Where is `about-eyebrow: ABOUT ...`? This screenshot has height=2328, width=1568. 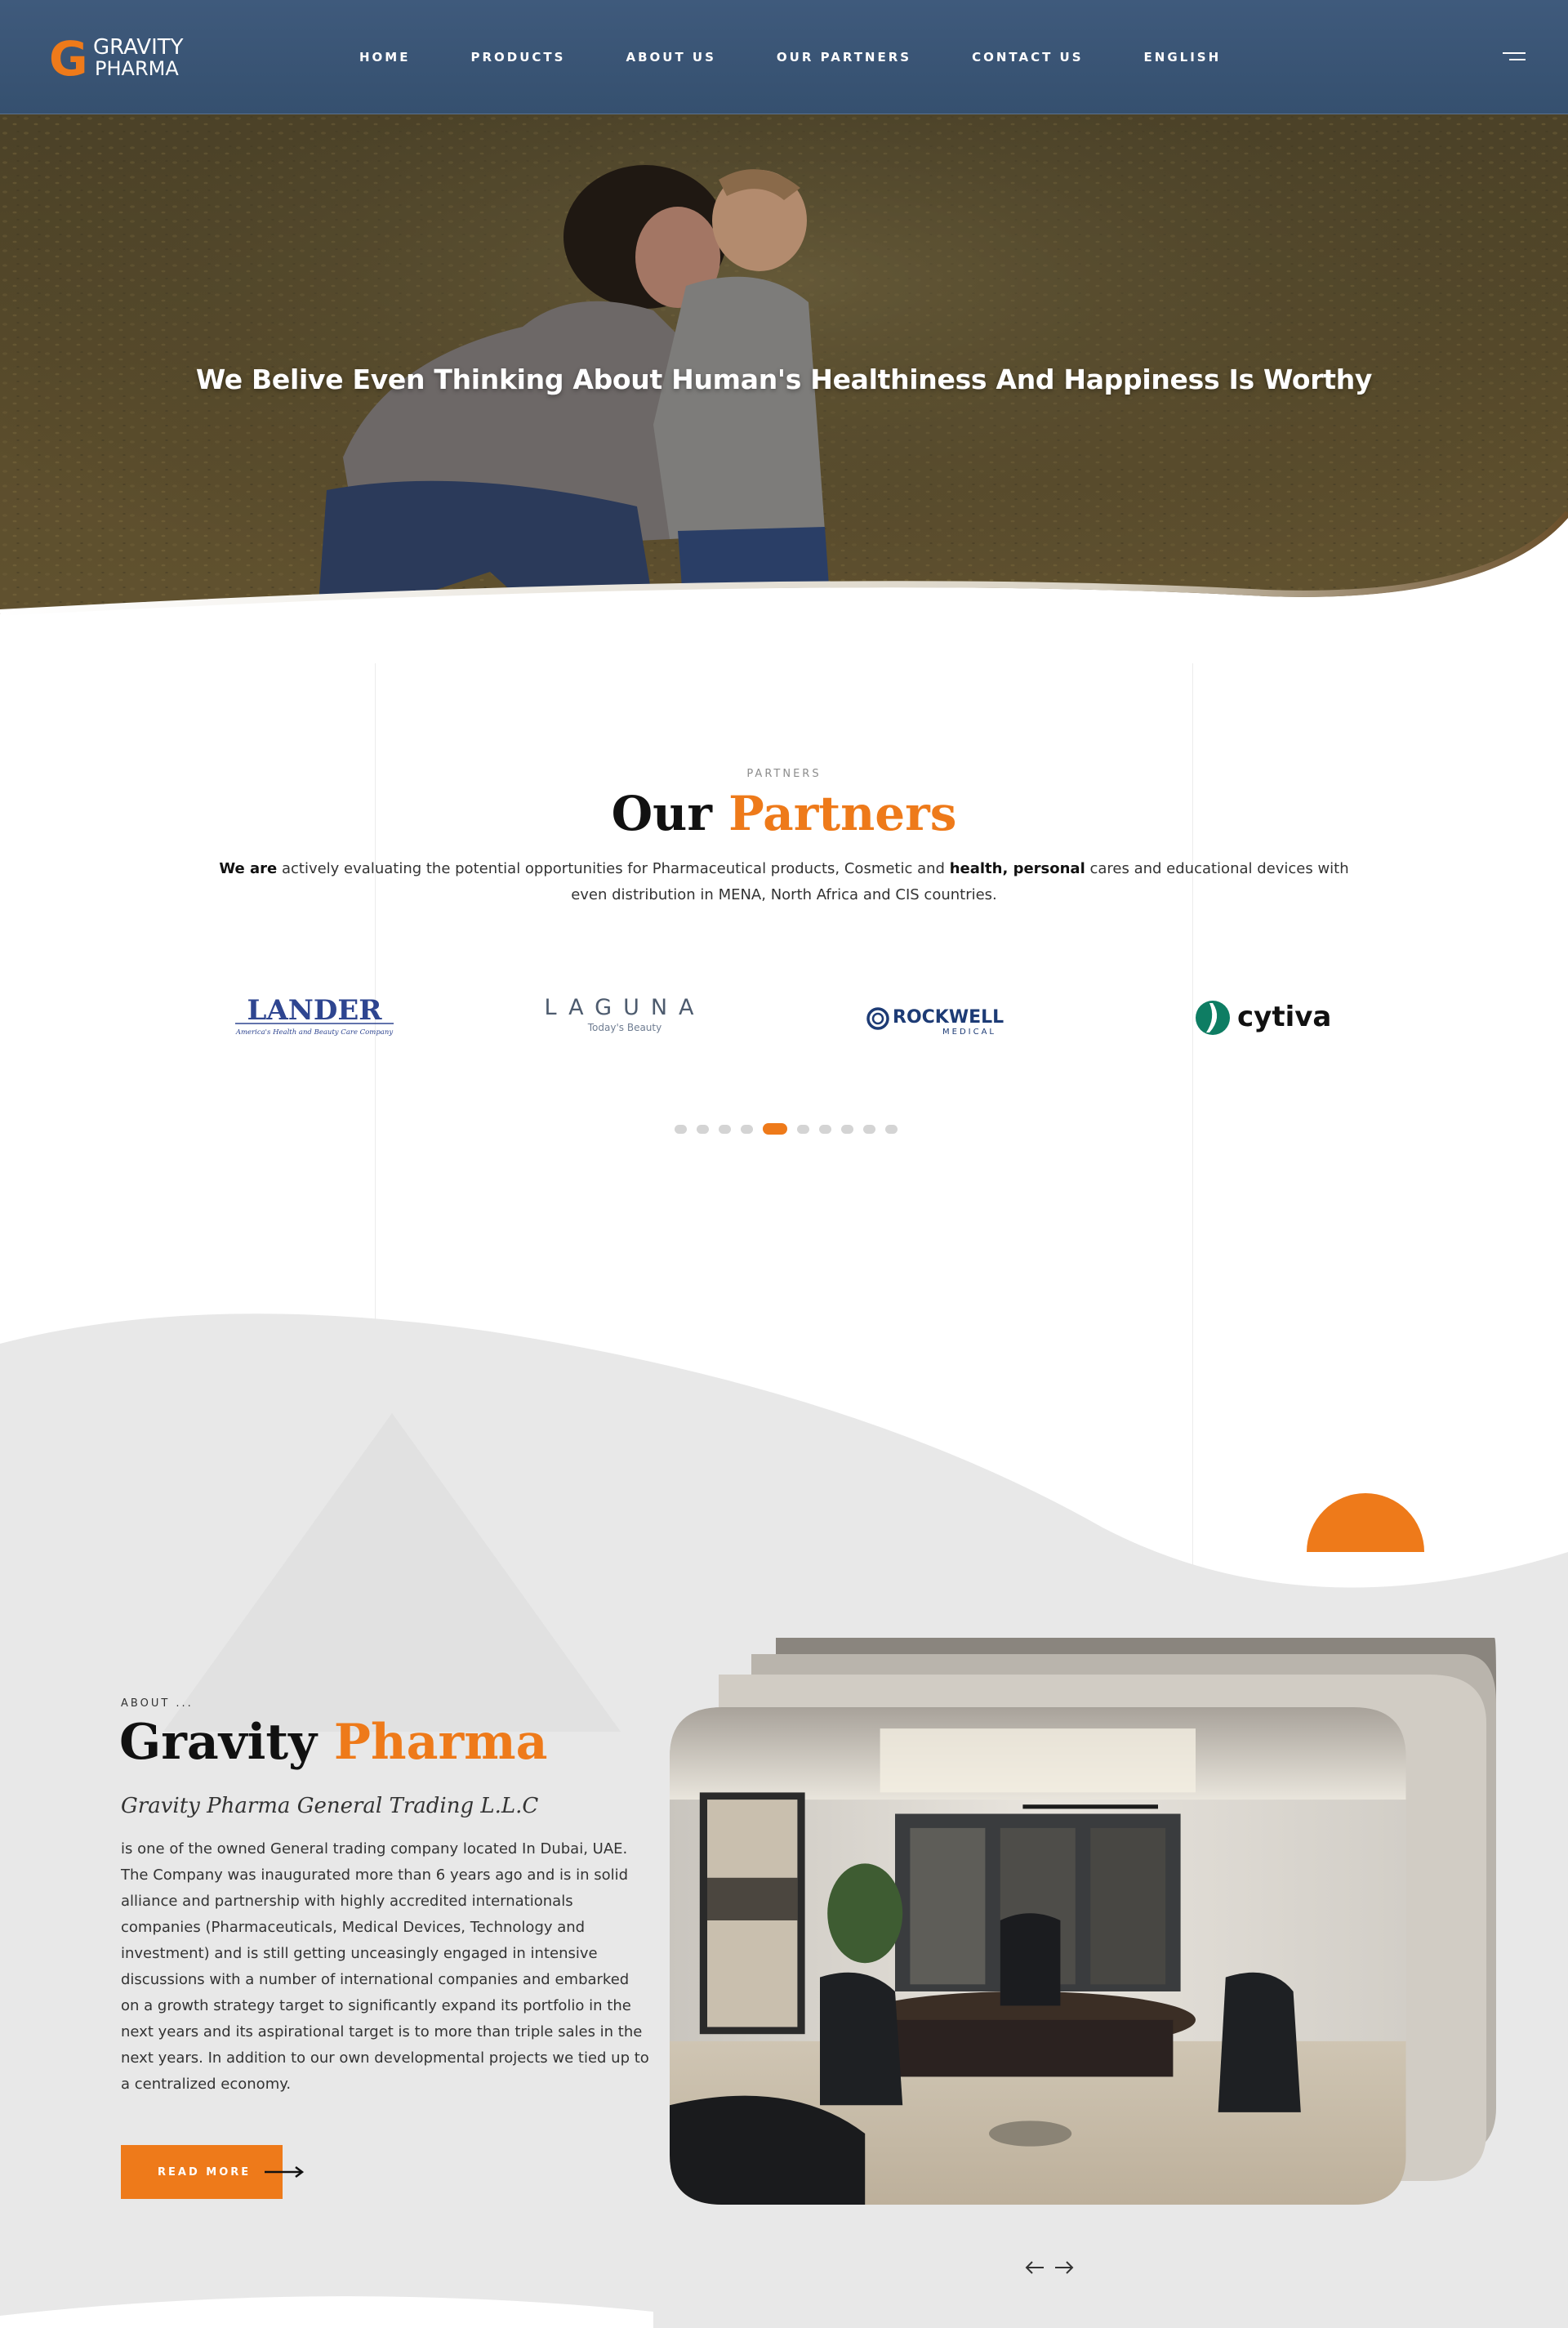
about-eyebrow: ABOUT ... is located at coordinates (157, 1703).